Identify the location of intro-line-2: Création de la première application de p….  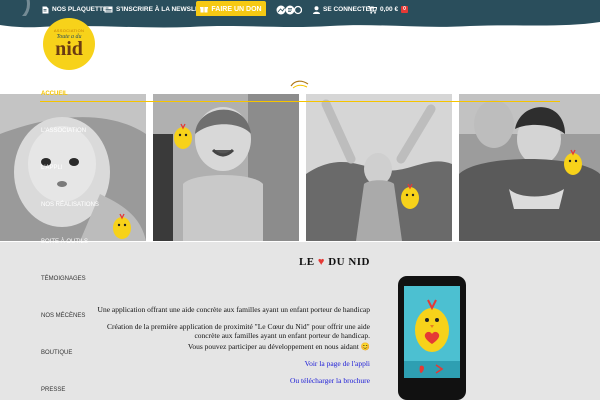
(238, 326).